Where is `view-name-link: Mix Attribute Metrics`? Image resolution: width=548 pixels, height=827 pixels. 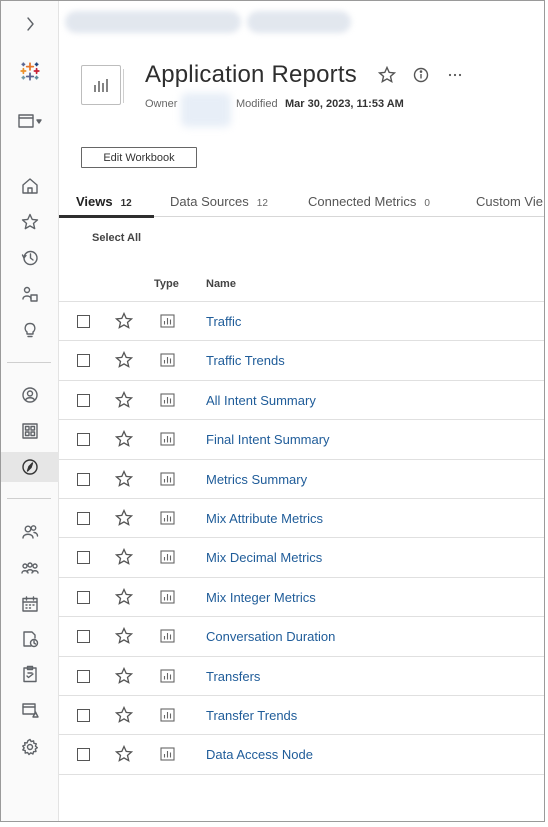 view-name-link: Mix Attribute Metrics is located at coordinates (264, 518).